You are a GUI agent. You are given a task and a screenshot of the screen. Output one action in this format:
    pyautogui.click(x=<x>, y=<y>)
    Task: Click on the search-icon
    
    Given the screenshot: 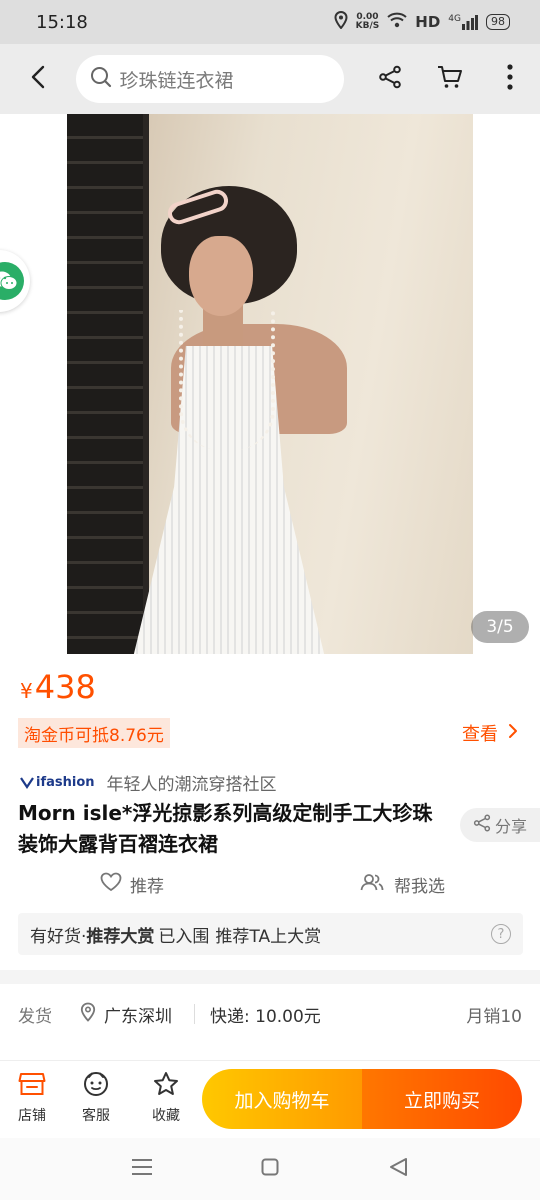 What is the action you would take?
    pyautogui.click(x=101, y=79)
    